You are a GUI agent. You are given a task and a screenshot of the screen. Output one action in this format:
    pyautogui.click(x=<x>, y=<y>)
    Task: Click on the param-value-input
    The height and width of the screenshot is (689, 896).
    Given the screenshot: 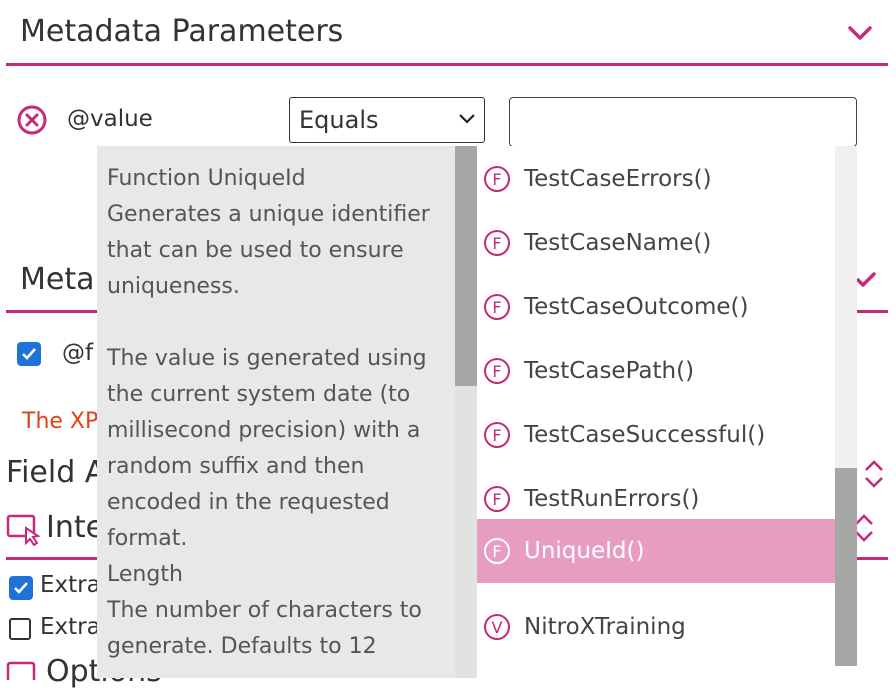 What is the action you would take?
    pyautogui.click(x=683, y=122)
    